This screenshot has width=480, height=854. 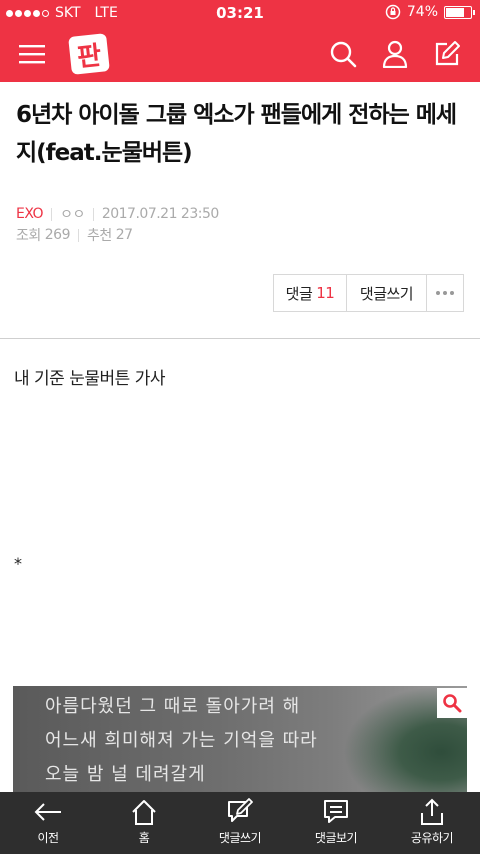 I want to click on body-text: 내 기준 눈물버튼 가사, so click(x=89, y=379).